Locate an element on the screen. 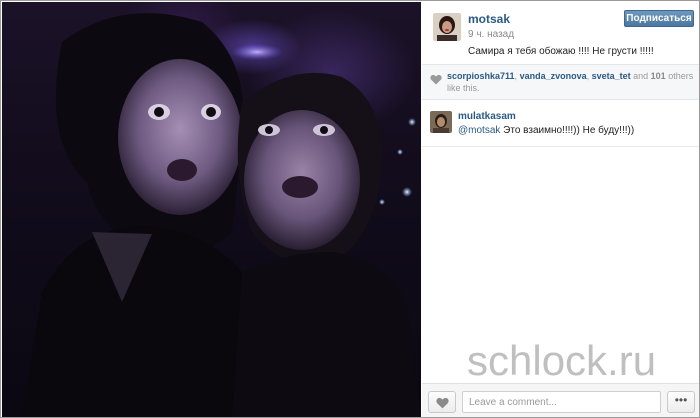 The height and width of the screenshot is (418, 700). comment-username: mulatkasam is located at coordinates (487, 116).